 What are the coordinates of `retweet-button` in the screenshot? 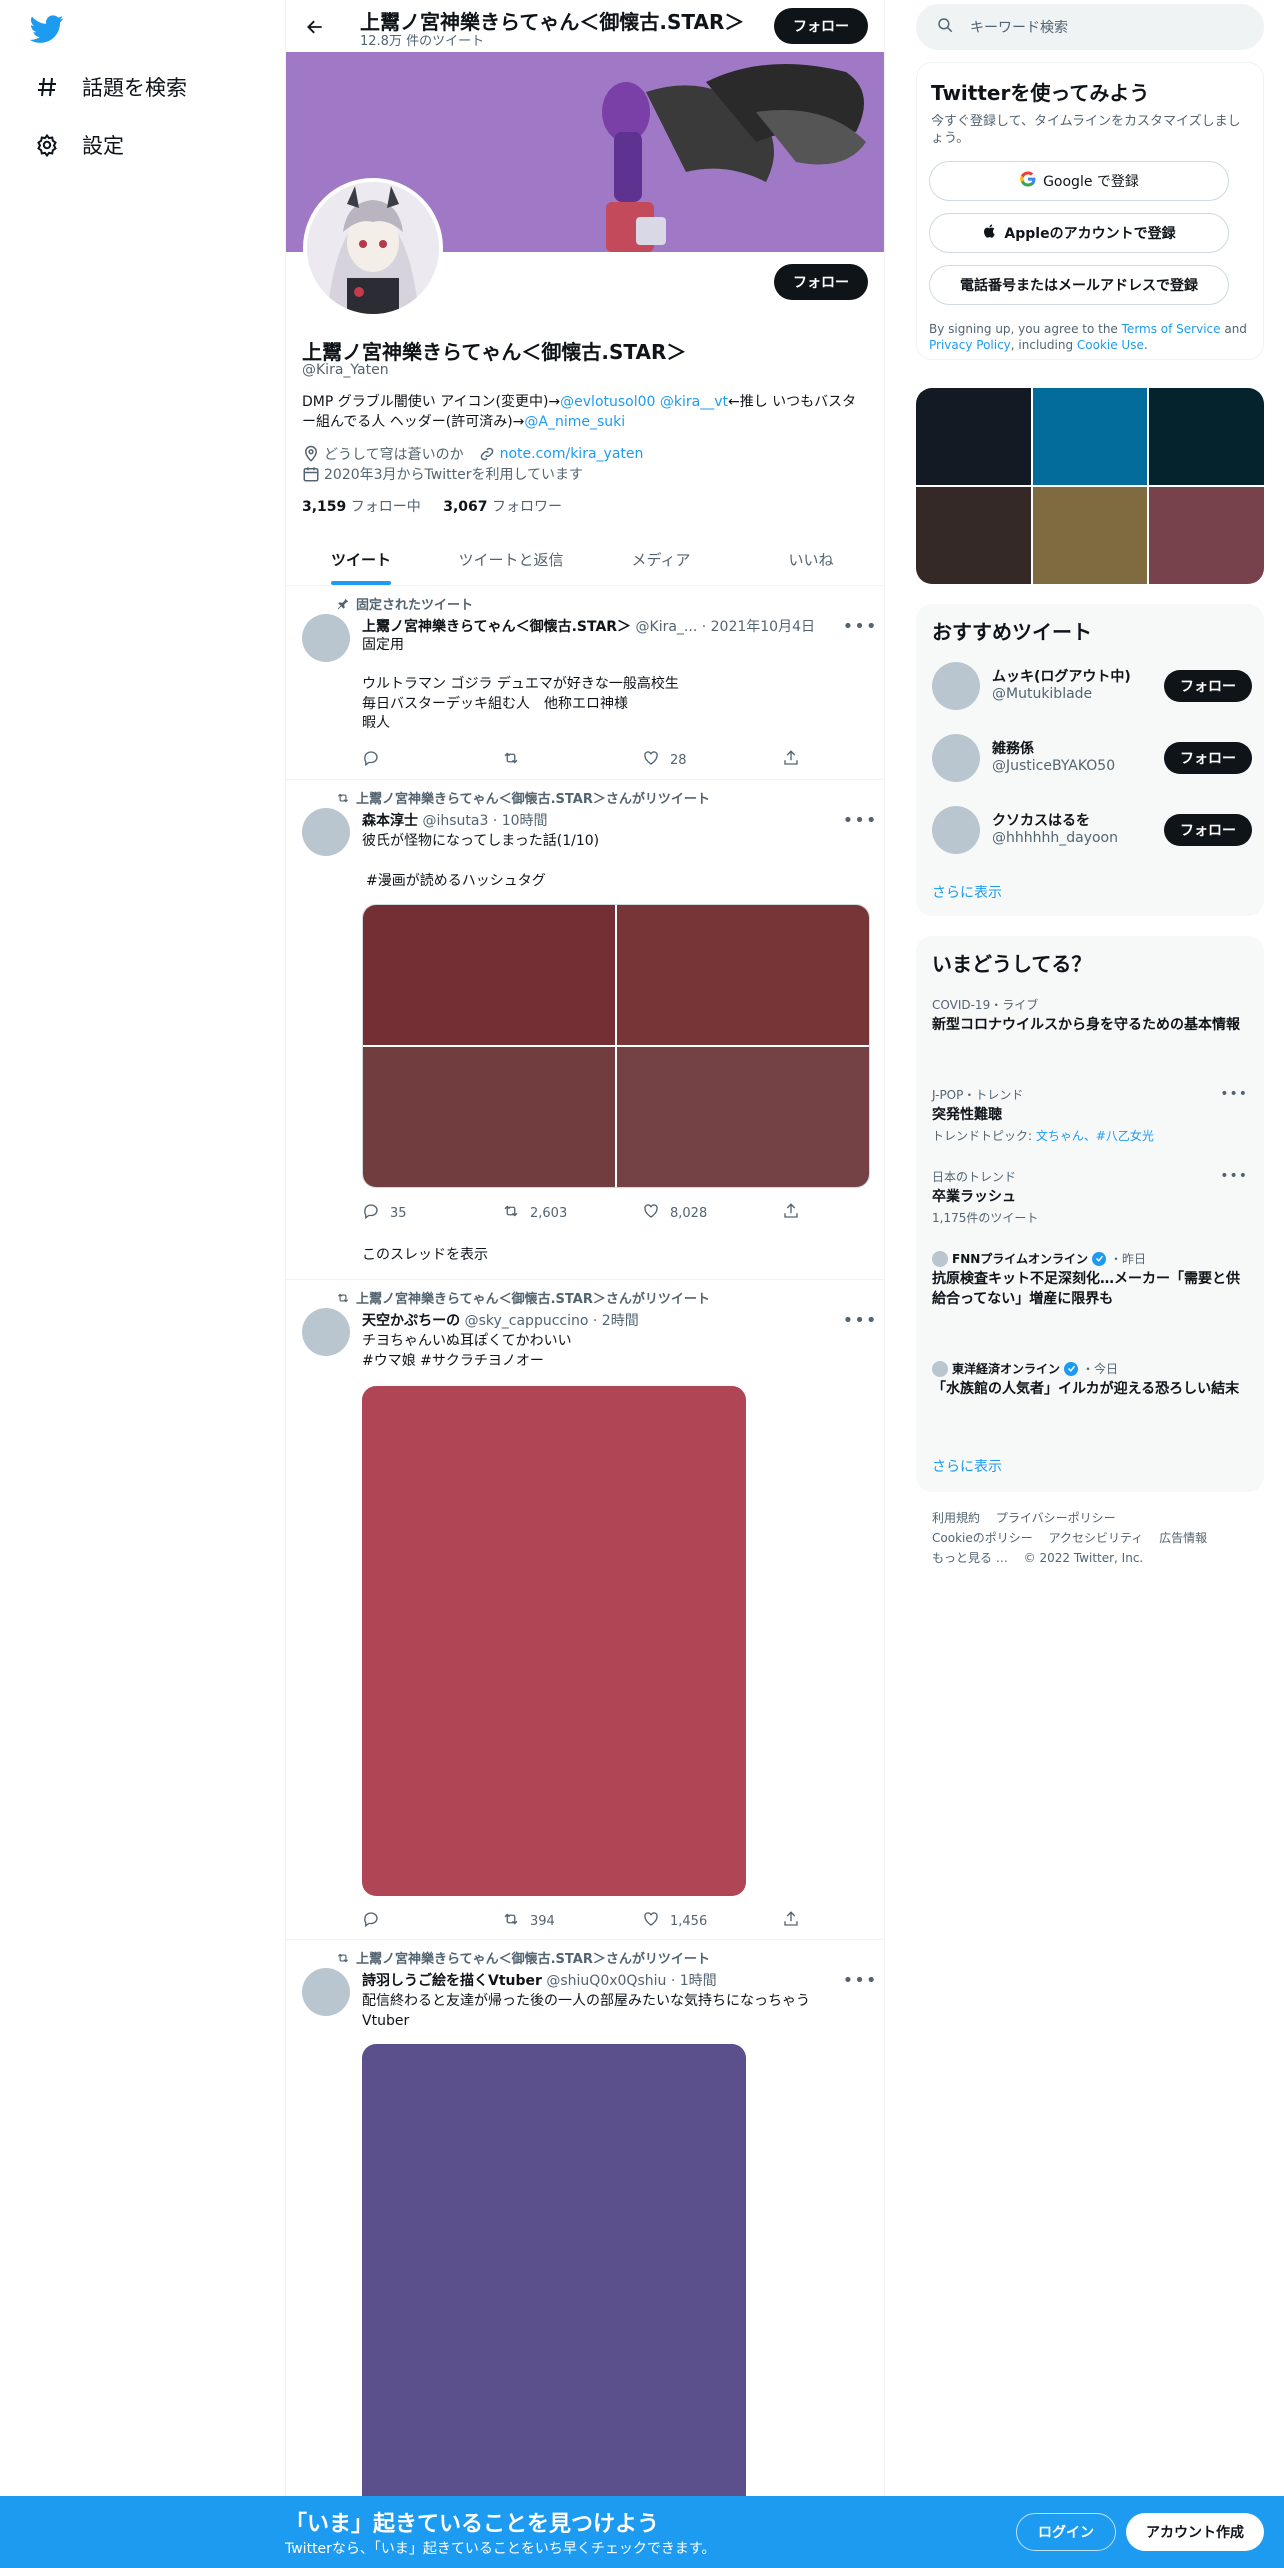 It's located at (557, 760).